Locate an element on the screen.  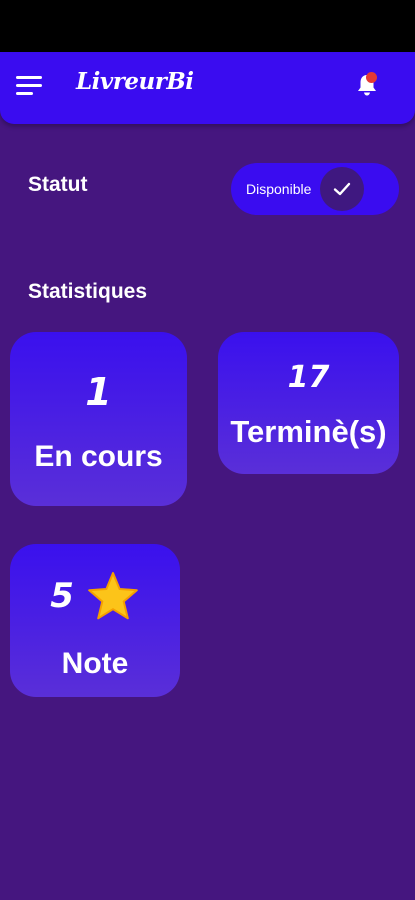
stat-card-in-progress: 1 En cours is located at coordinates (98, 419).